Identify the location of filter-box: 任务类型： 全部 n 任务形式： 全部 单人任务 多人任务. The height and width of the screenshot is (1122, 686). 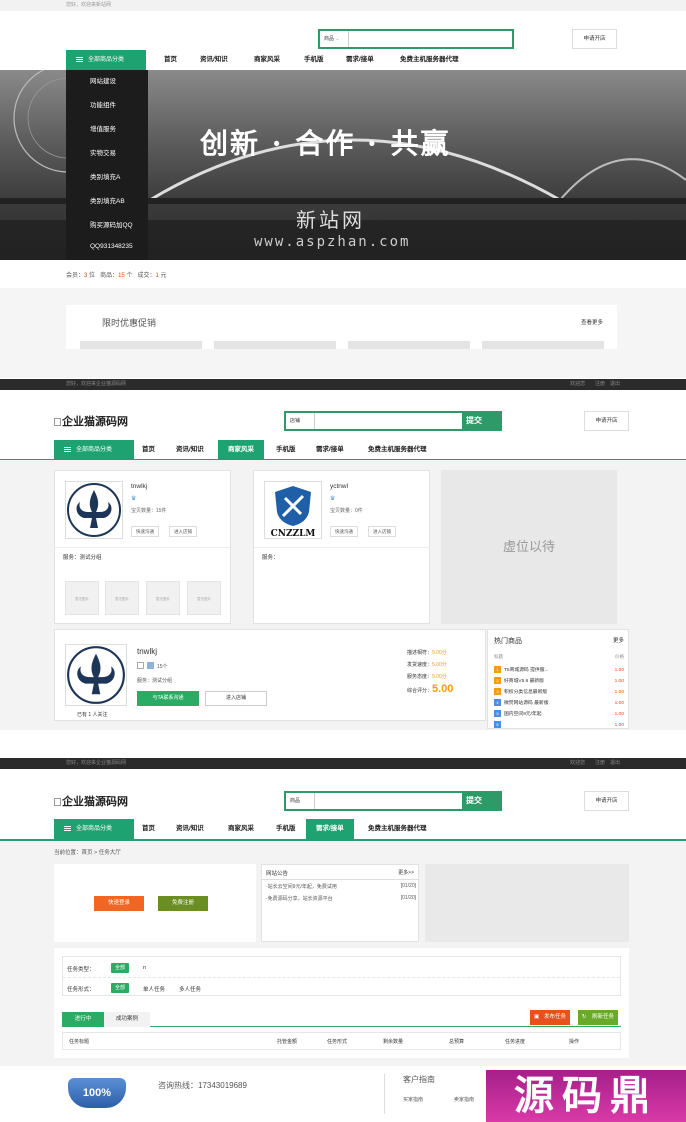
(341, 976).